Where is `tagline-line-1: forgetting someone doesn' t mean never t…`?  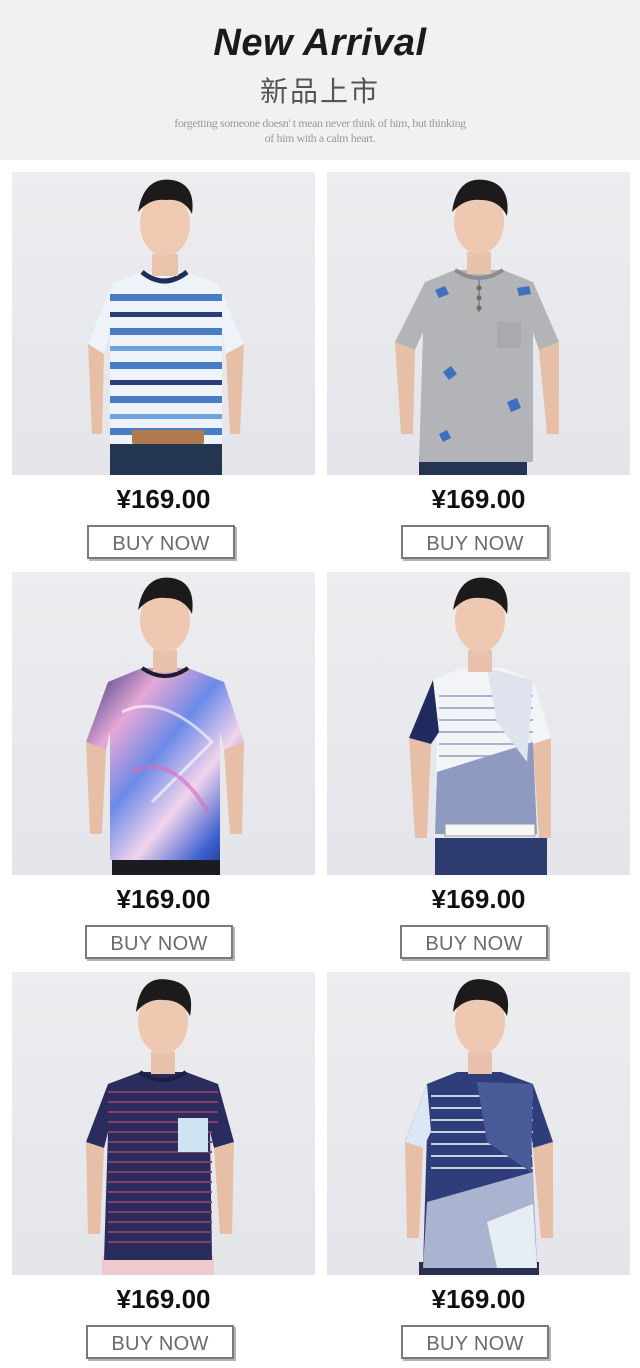
tagline-line-1: forgetting someone doesn' t mean never t… is located at coordinates (320, 123).